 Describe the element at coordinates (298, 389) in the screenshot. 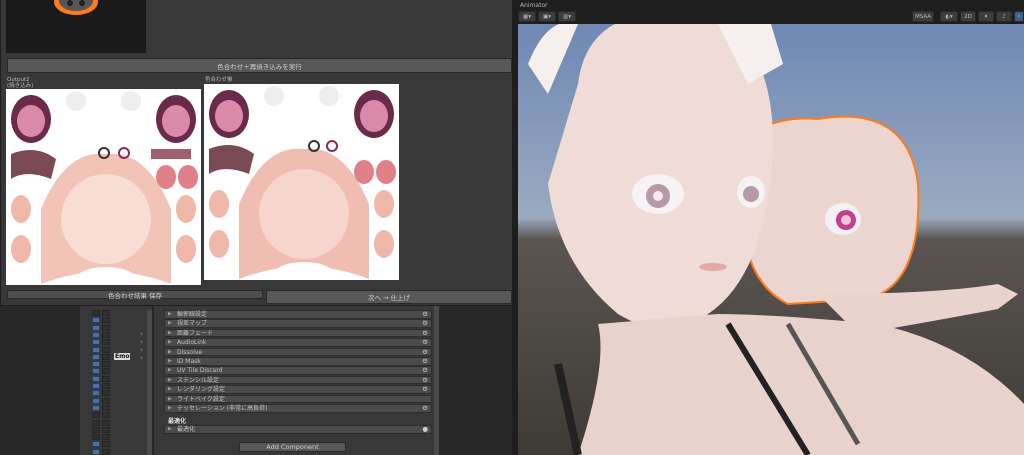

I see `foldout-row: ▶ レンダリング設定 ⚙` at that location.